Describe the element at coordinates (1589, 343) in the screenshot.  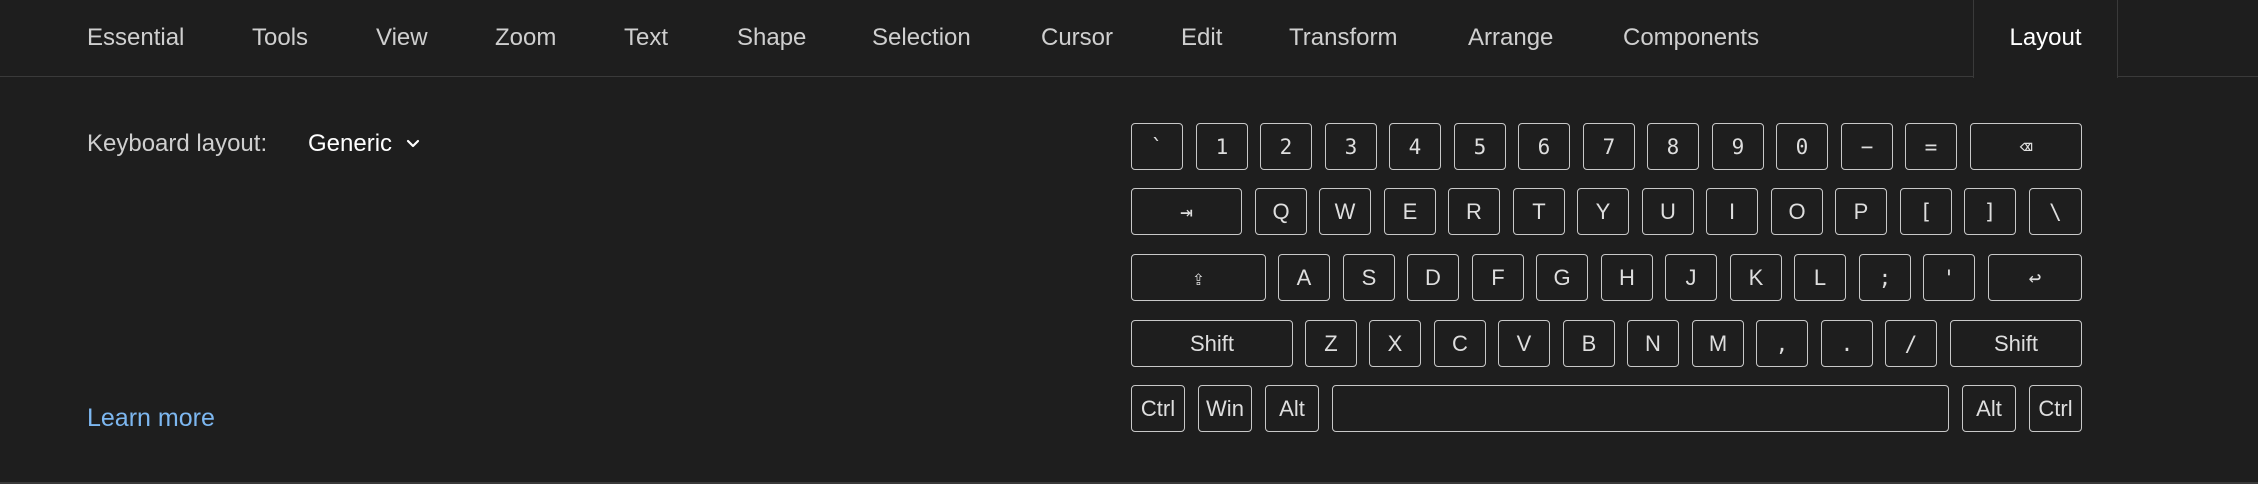
I see `key-b: B` at that location.